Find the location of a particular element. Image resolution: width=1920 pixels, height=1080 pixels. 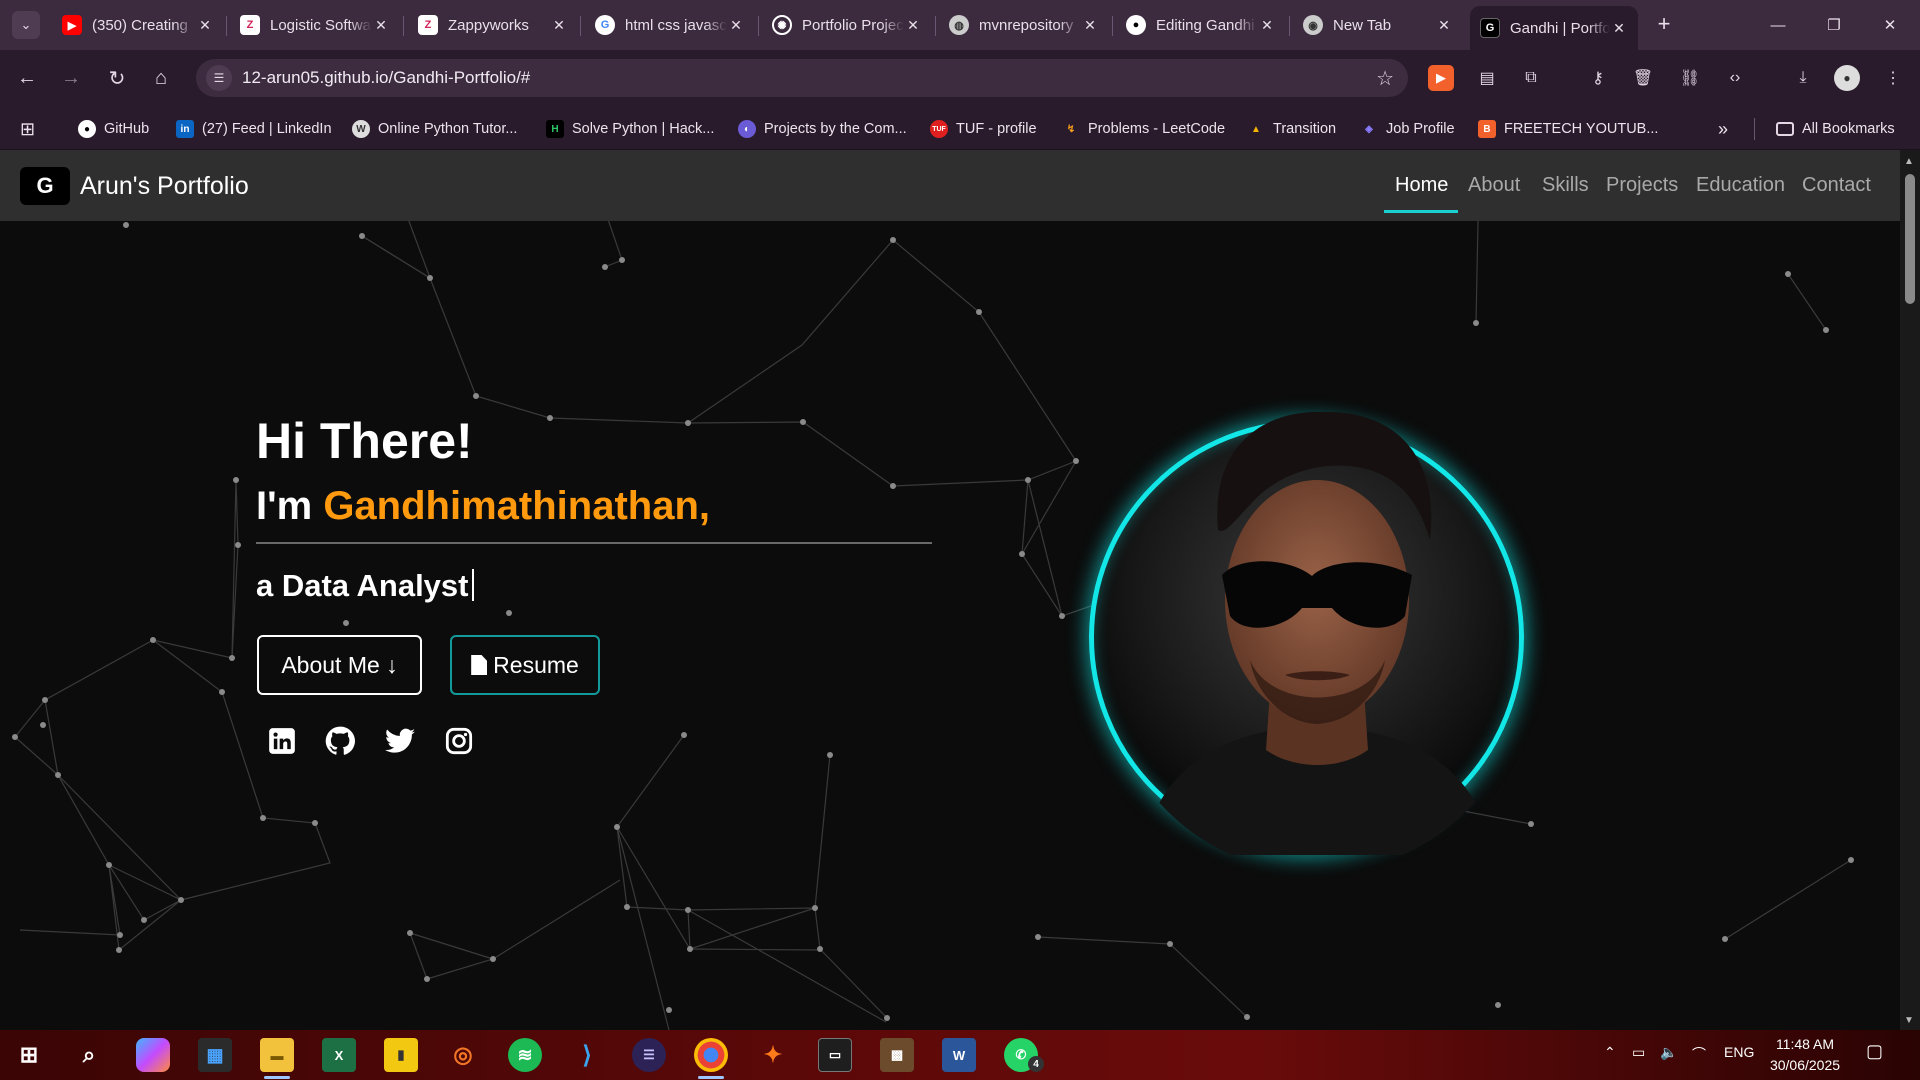

scroll-up-icon: ▲ is located at coordinates (1909, 161).